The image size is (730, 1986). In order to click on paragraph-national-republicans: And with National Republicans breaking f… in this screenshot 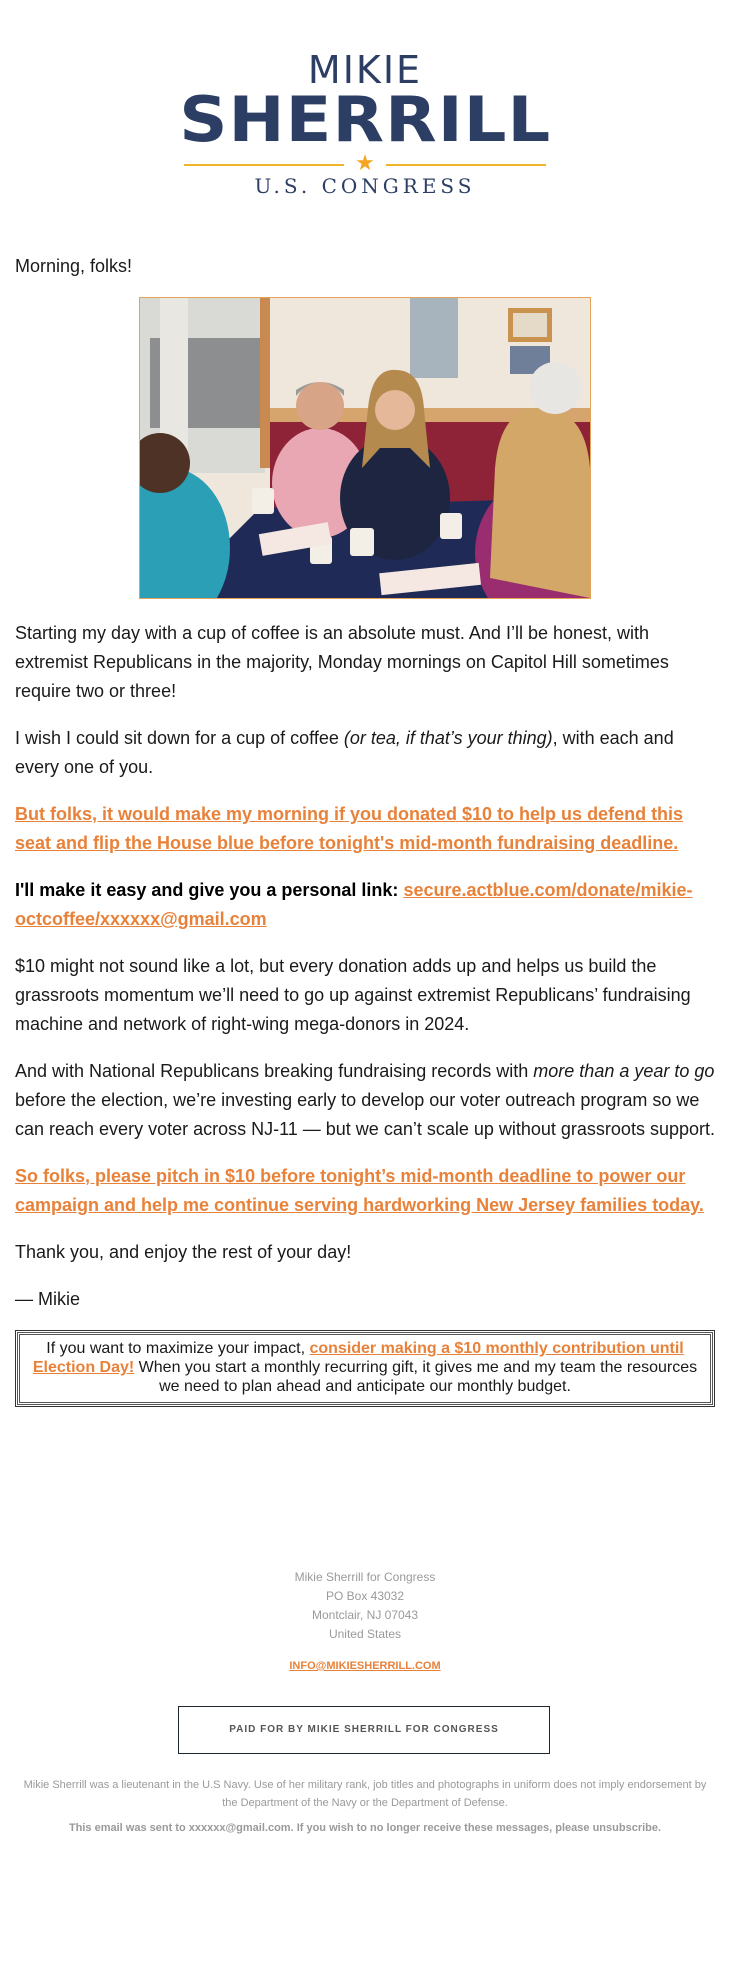, I will do `click(365, 1100)`.